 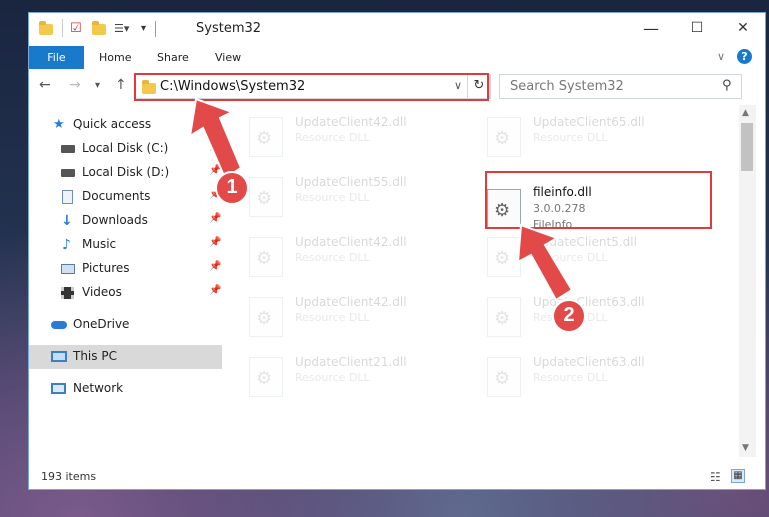 What do you see at coordinates (569, 316) in the screenshot?
I see `callout-2: 2` at bounding box center [569, 316].